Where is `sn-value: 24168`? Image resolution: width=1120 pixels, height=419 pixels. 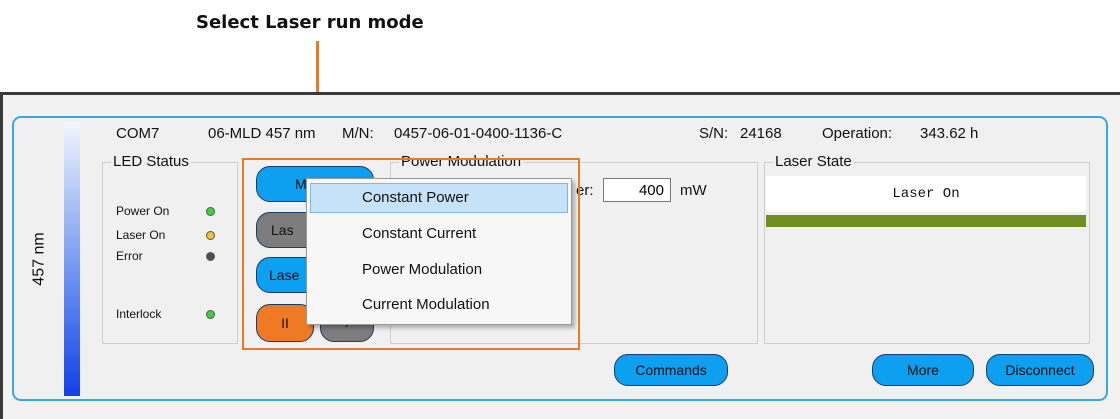 sn-value: 24168 is located at coordinates (761, 133).